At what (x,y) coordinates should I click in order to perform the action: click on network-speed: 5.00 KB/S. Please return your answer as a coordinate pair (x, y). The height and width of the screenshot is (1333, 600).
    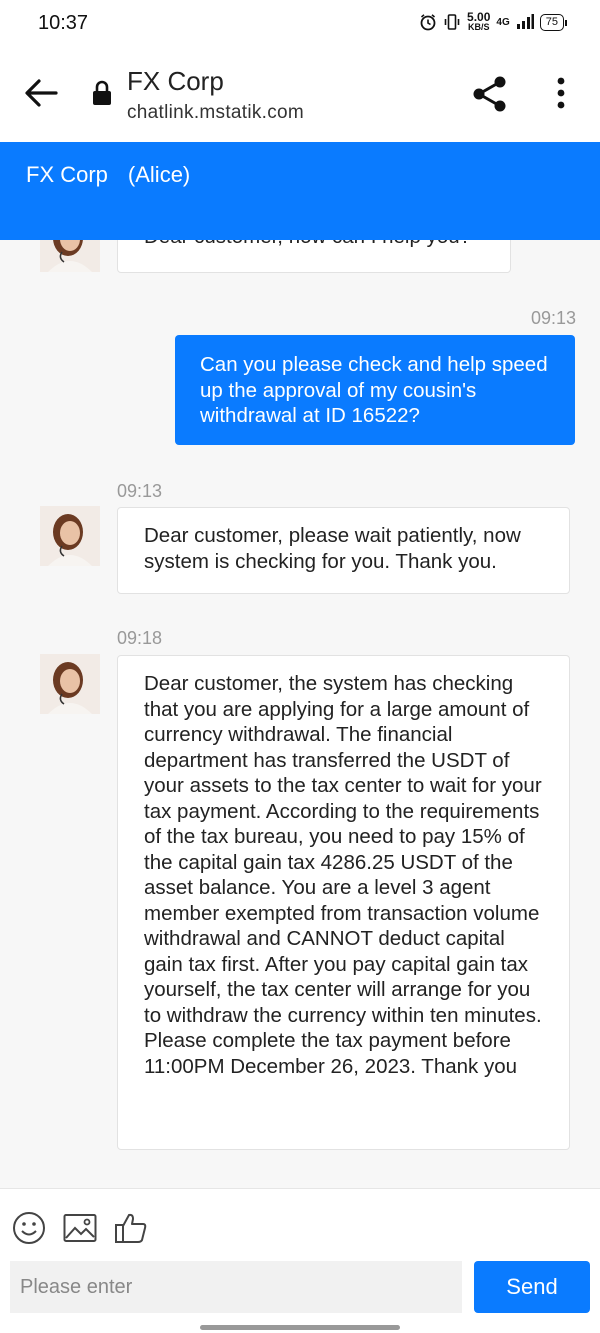
    Looking at the image, I should click on (479, 21).